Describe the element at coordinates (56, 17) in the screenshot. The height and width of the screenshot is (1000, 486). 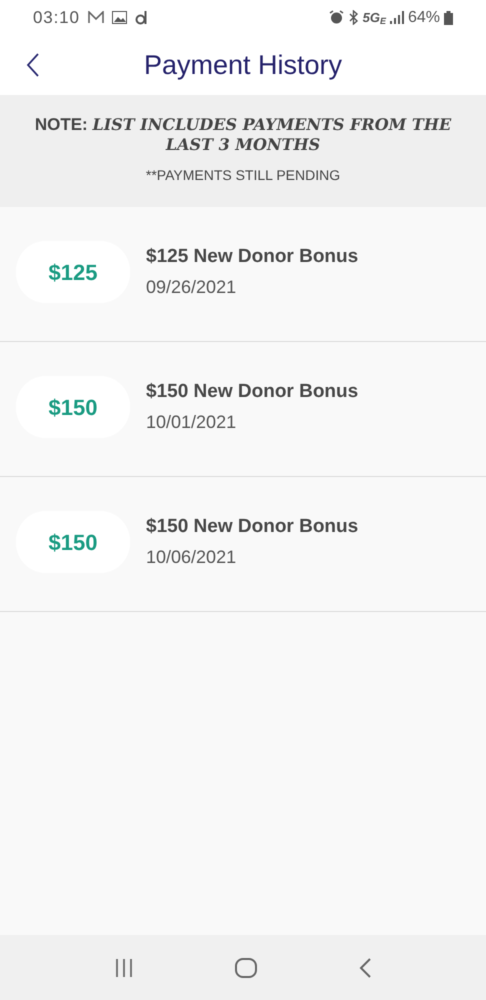
I see `status-time: 03:10` at that location.